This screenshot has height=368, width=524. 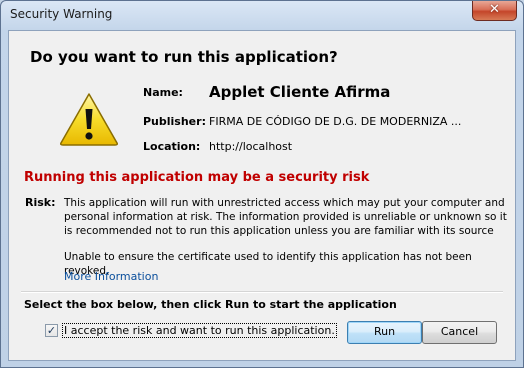 I want to click on location-label: Location:, so click(x=172, y=146).